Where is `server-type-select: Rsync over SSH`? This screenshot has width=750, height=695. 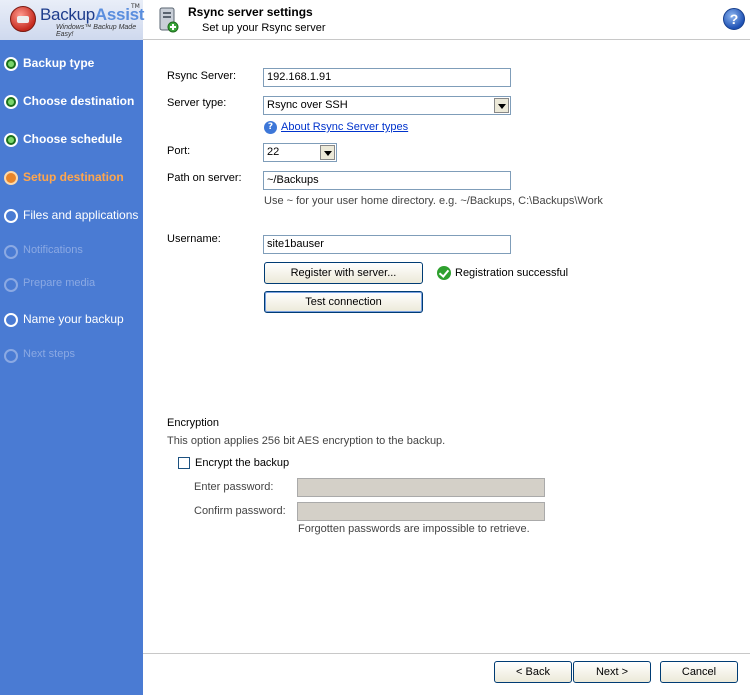
server-type-select: Rsync over SSH is located at coordinates (387, 105).